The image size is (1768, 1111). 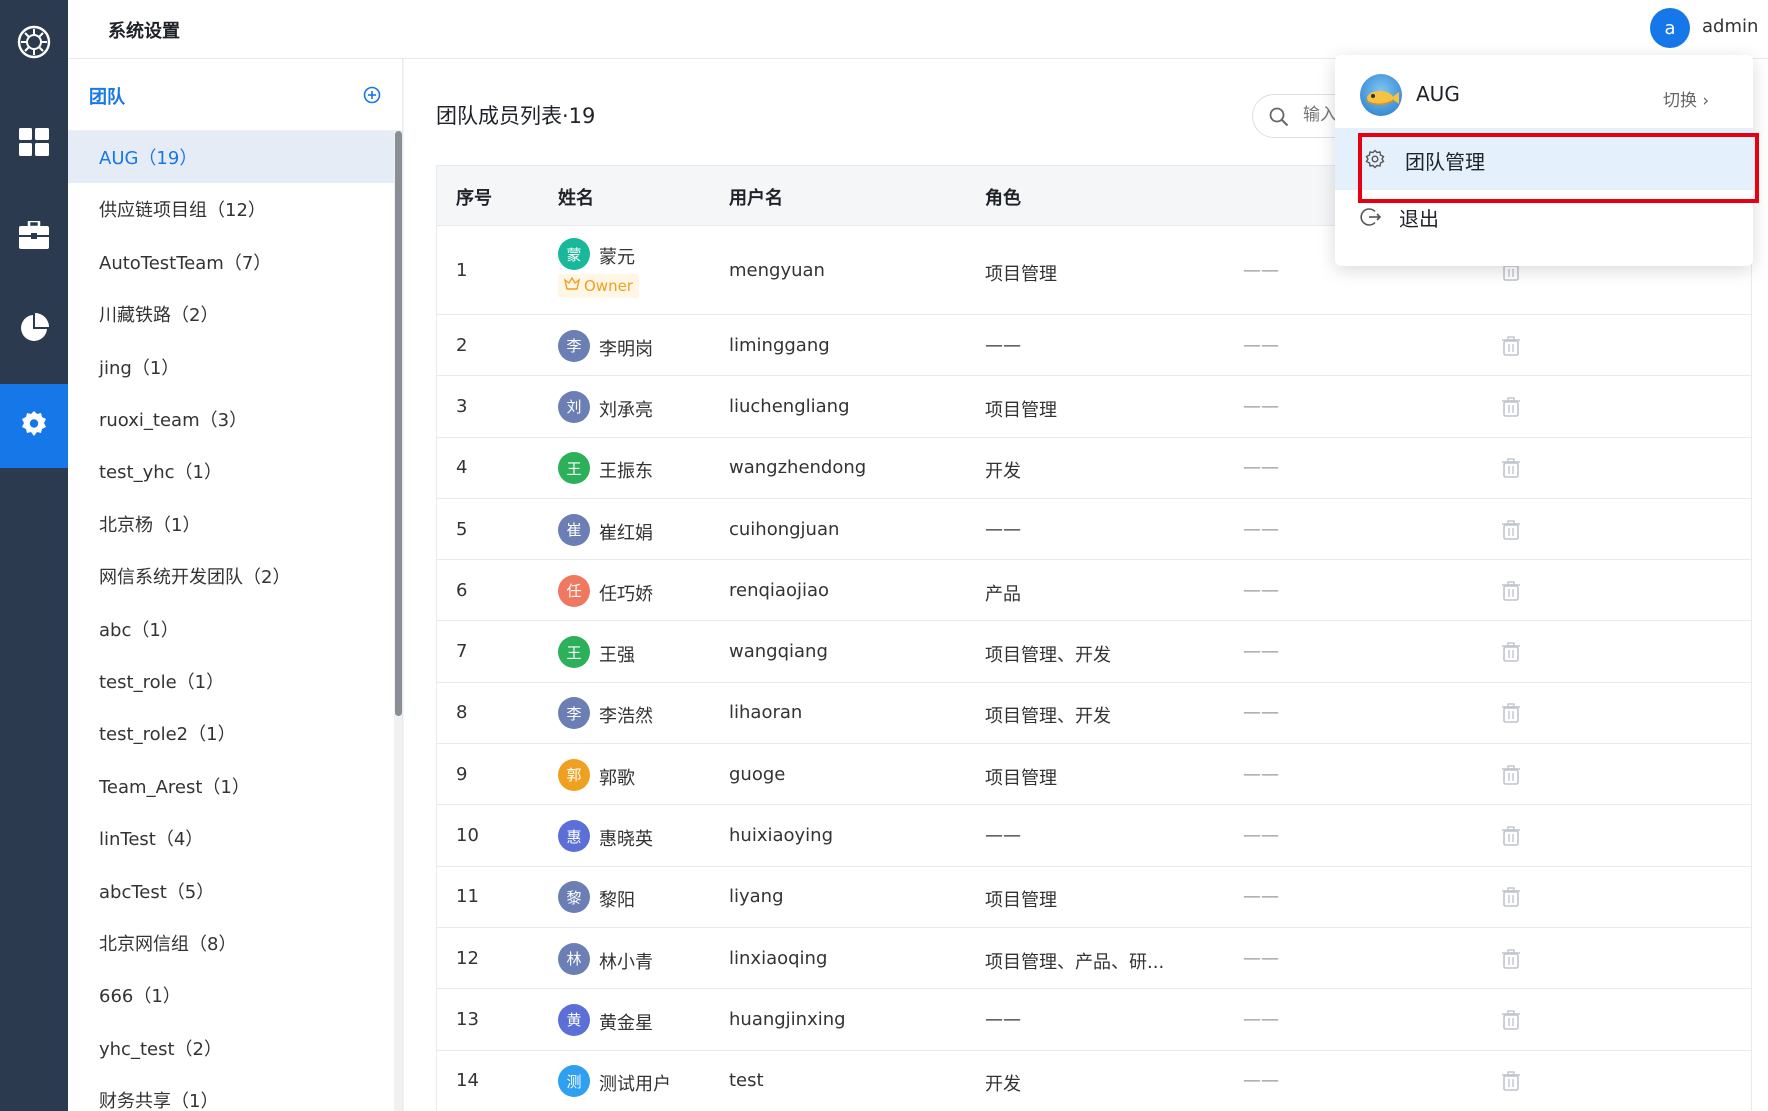 What do you see at coordinates (231, 262) in the screenshot?
I see `team-item: AutoTestTeam（7）` at bounding box center [231, 262].